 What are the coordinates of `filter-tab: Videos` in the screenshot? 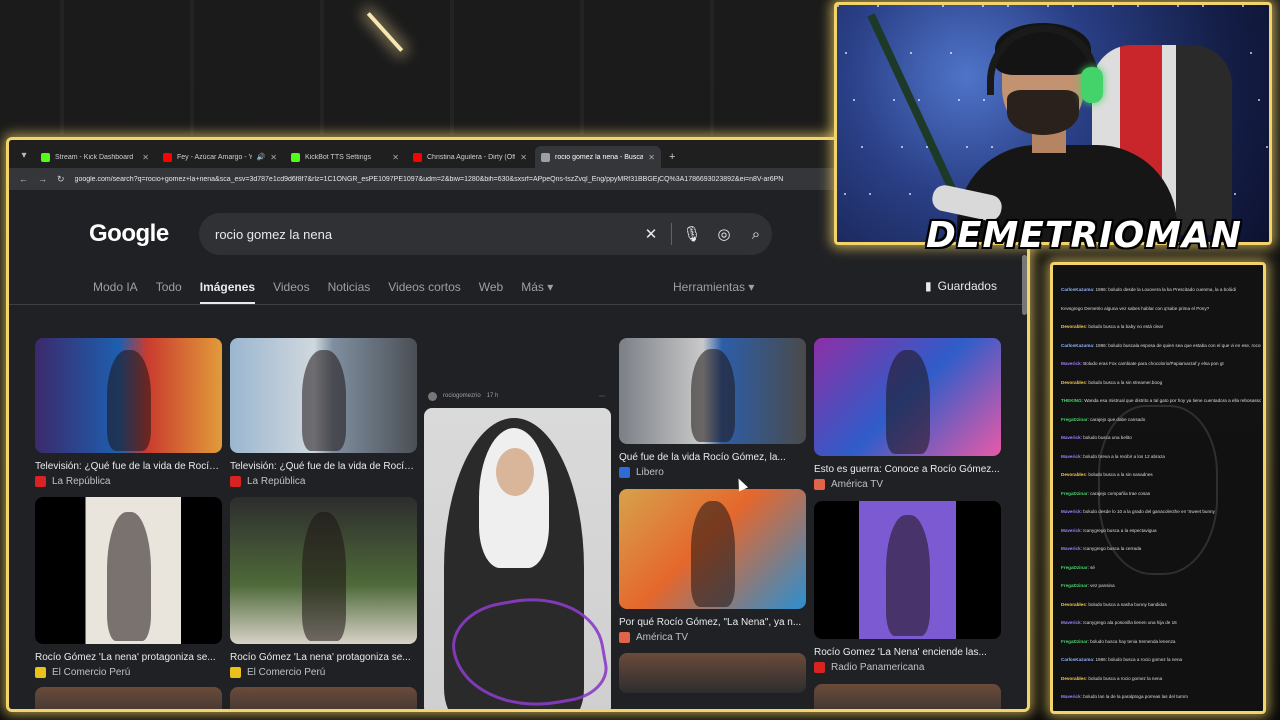 It's located at (291, 292).